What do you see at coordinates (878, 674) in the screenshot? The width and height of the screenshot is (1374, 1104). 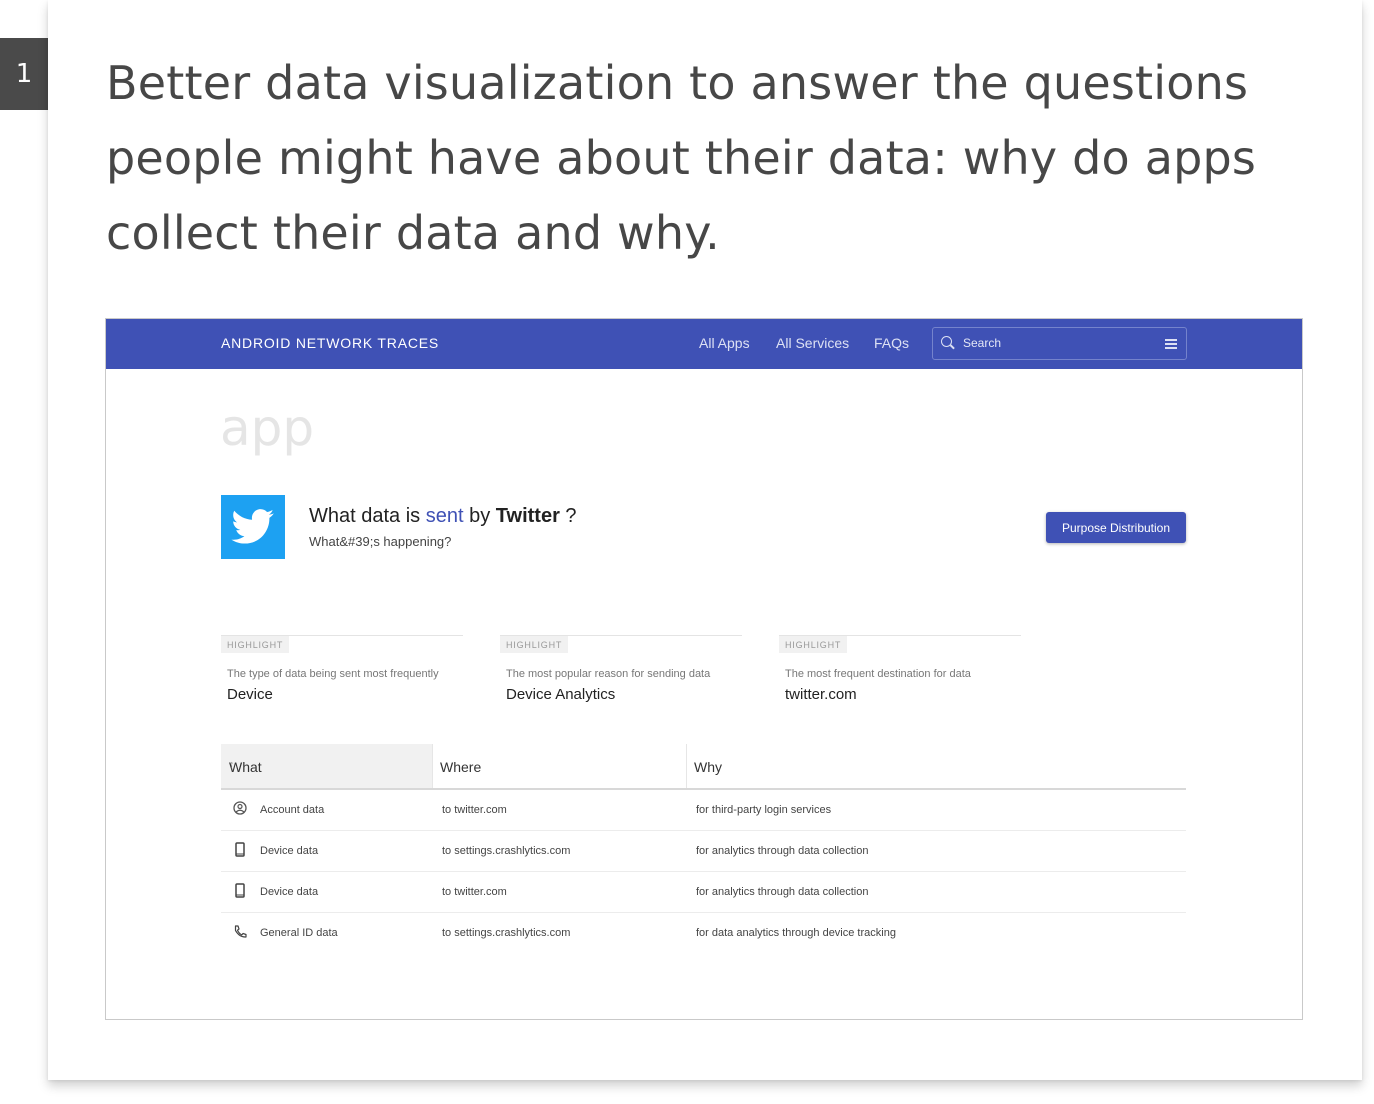 I see `highlight-description: The most frequent destination for data` at bounding box center [878, 674].